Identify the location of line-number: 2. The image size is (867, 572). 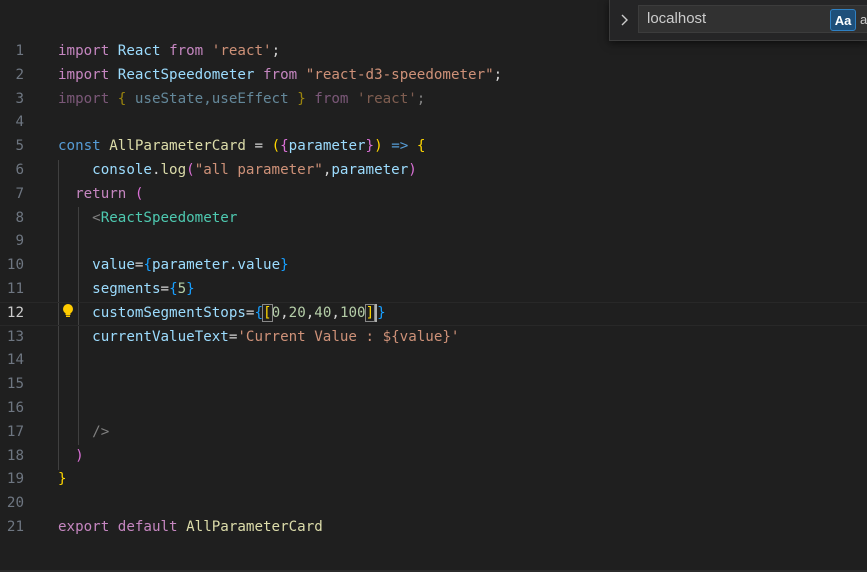
(19, 74).